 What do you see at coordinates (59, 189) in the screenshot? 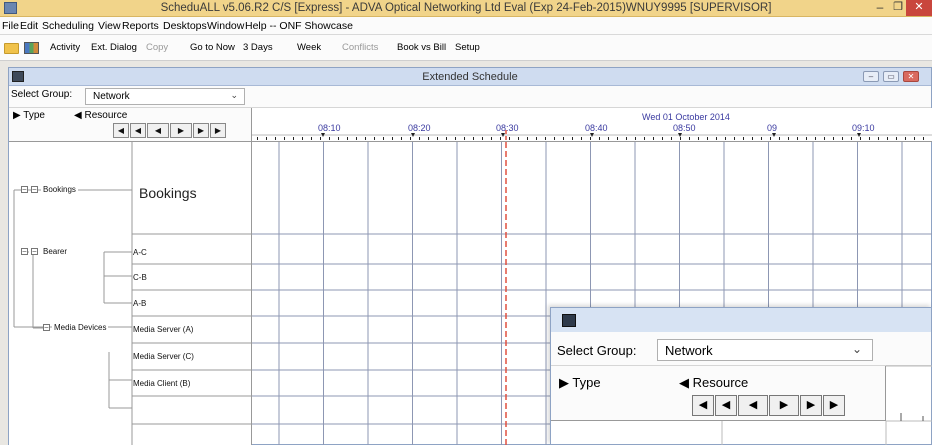
I see `tree-node-bookings: Bookings` at bounding box center [59, 189].